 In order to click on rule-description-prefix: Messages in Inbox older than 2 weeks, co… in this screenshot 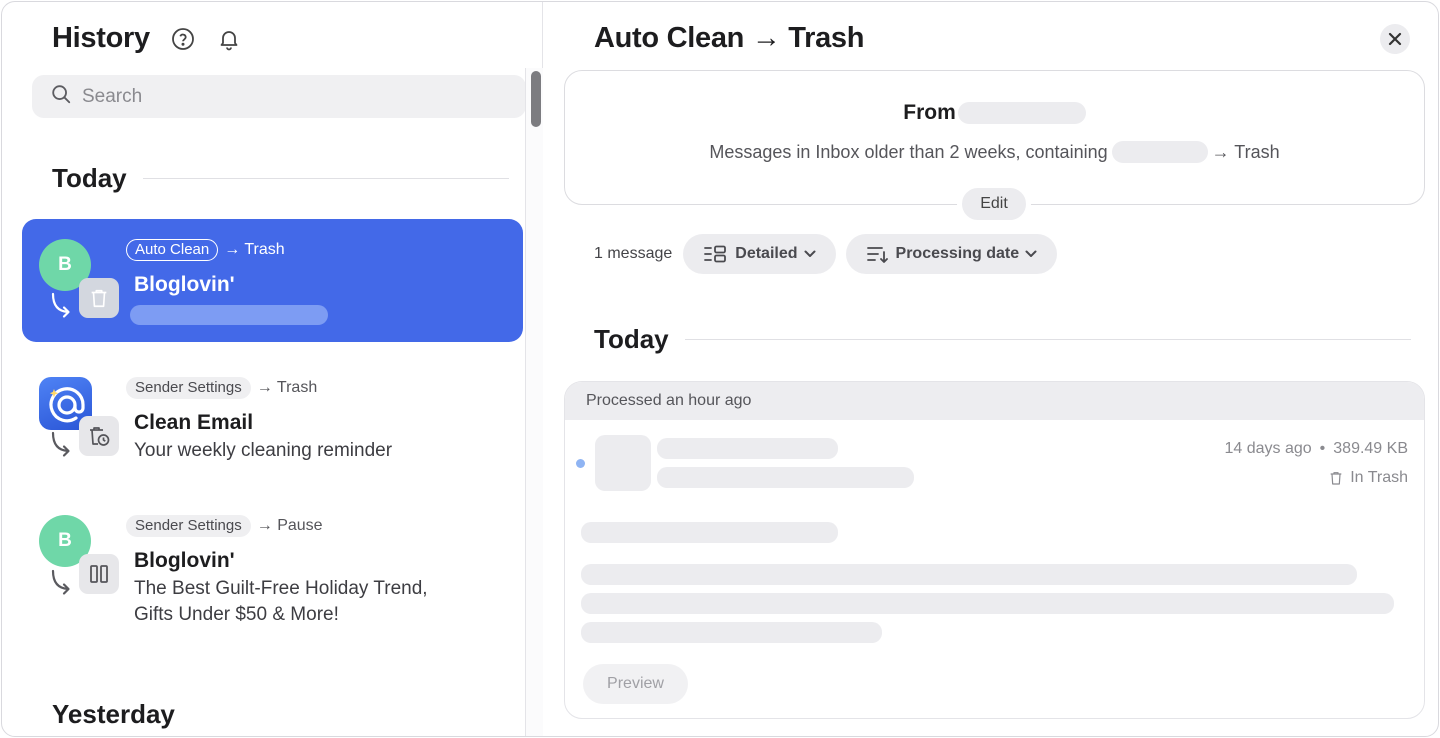, I will do `click(908, 151)`.